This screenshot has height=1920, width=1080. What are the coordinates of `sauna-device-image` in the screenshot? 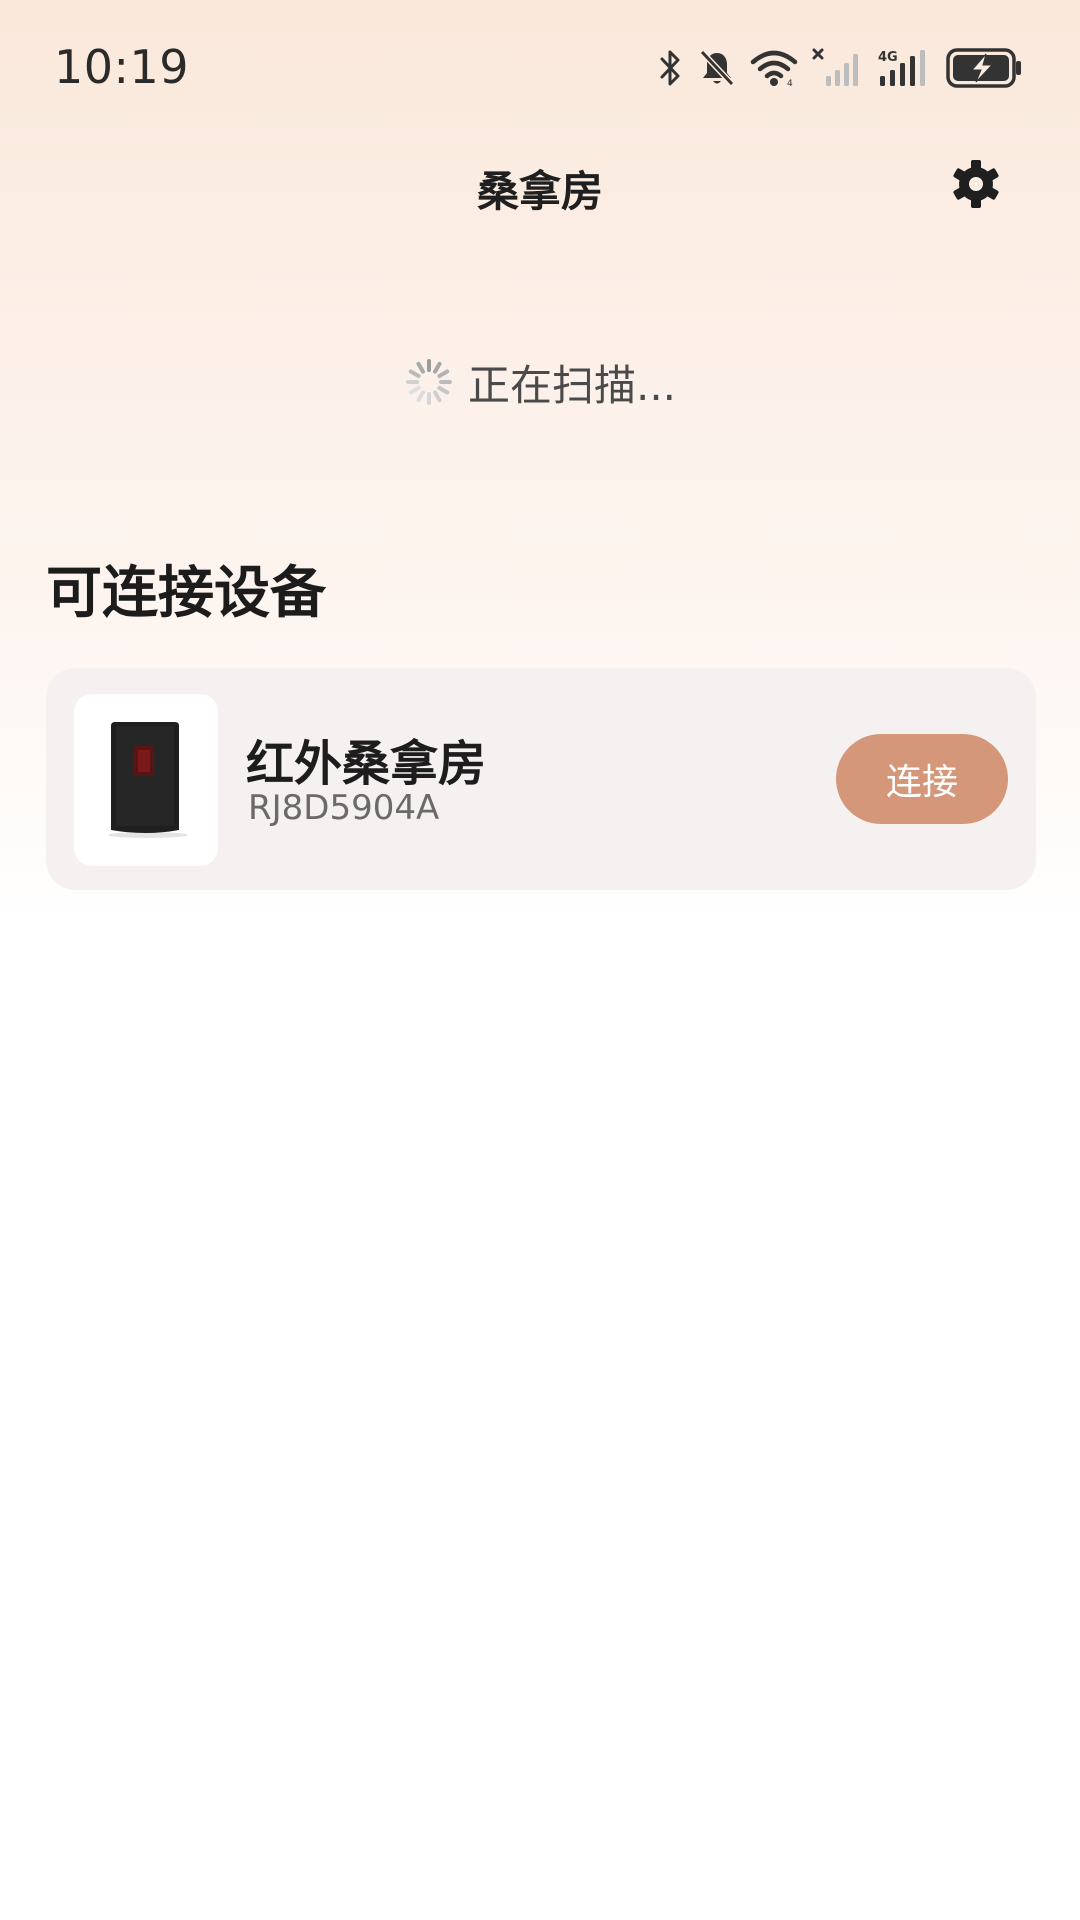 It's located at (148, 780).